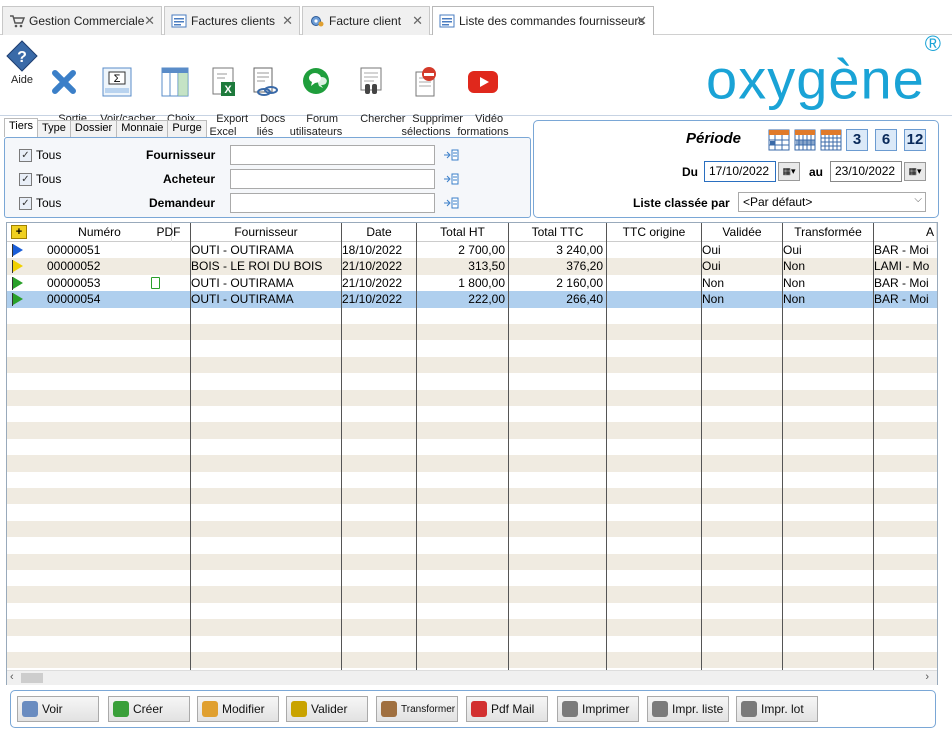 The height and width of the screenshot is (737, 952). What do you see at coordinates (21, 127) in the screenshot?
I see `subtab-tiers: Tiers` at bounding box center [21, 127].